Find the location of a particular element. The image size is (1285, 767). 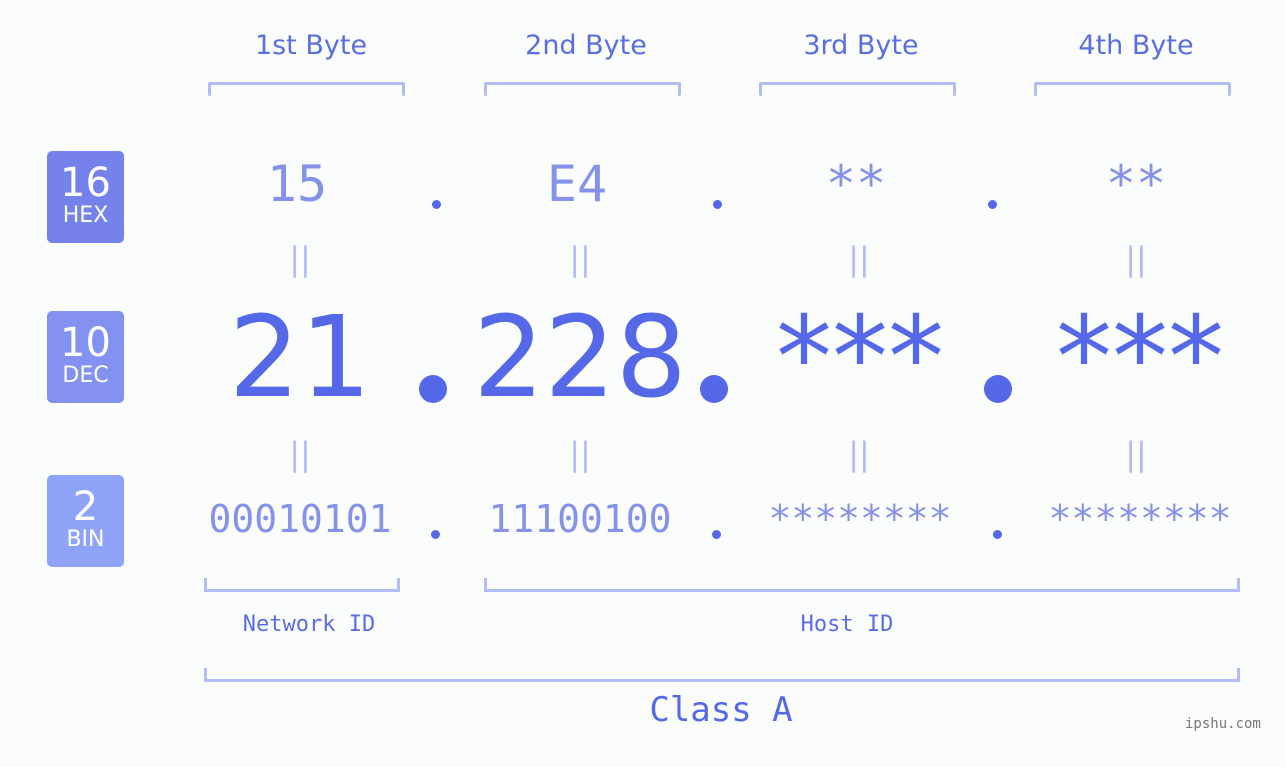

byte-header-1: 1st Byte is located at coordinates (311, 45).